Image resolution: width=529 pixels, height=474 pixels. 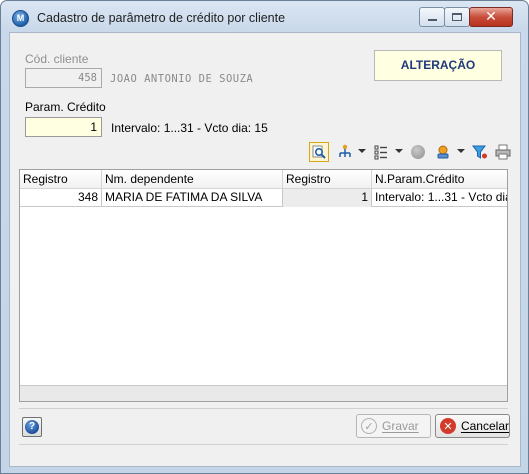 What do you see at coordinates (327, 198) in the screenshot?
I see `cell-registro-param: 1` at bounding box center [327, 198].